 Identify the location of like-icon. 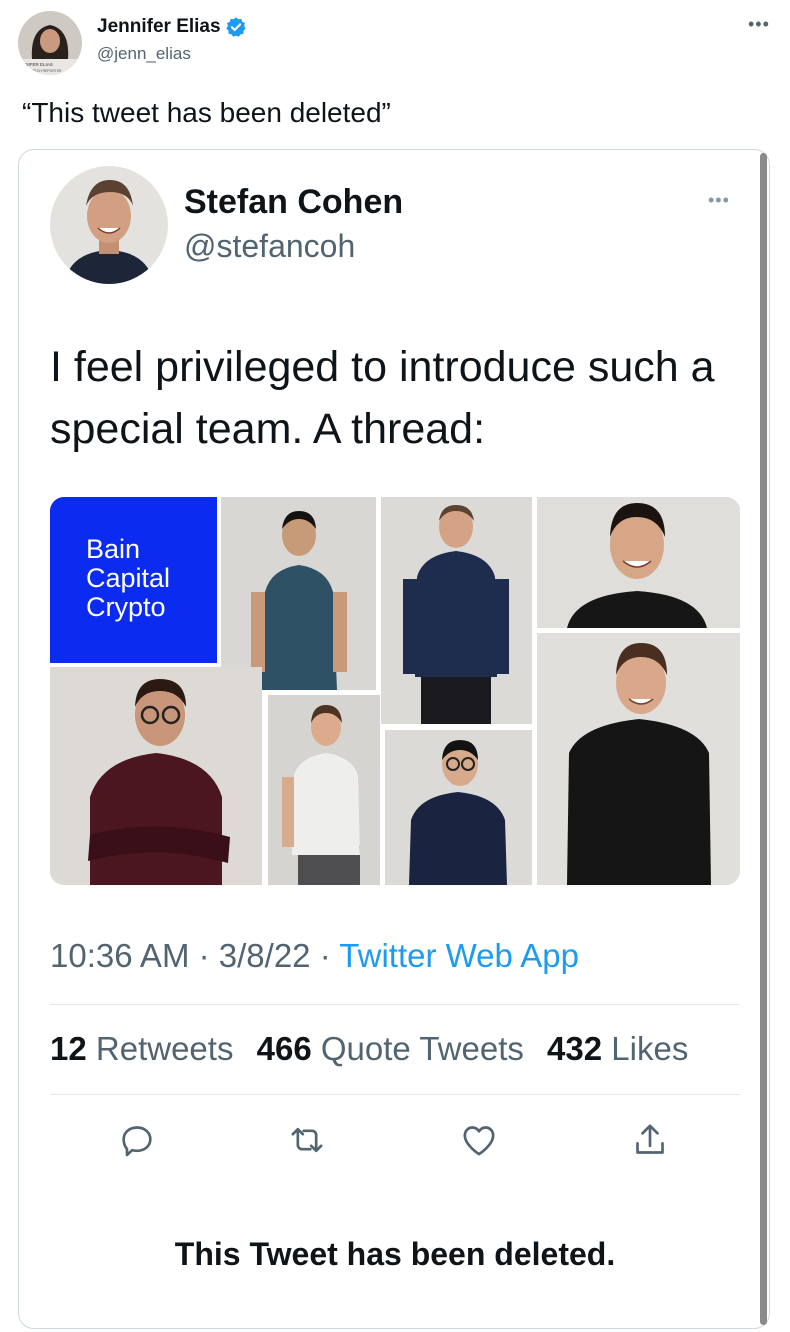
(479, 1141).